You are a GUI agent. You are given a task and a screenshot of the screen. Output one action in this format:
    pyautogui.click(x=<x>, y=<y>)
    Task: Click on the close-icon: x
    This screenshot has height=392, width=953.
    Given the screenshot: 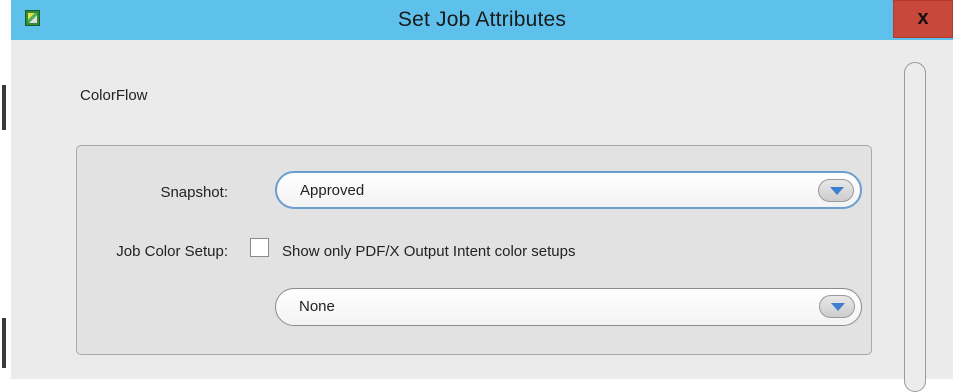 What is the action you would take?
    pyautogui.click(x=923, y=18)
    